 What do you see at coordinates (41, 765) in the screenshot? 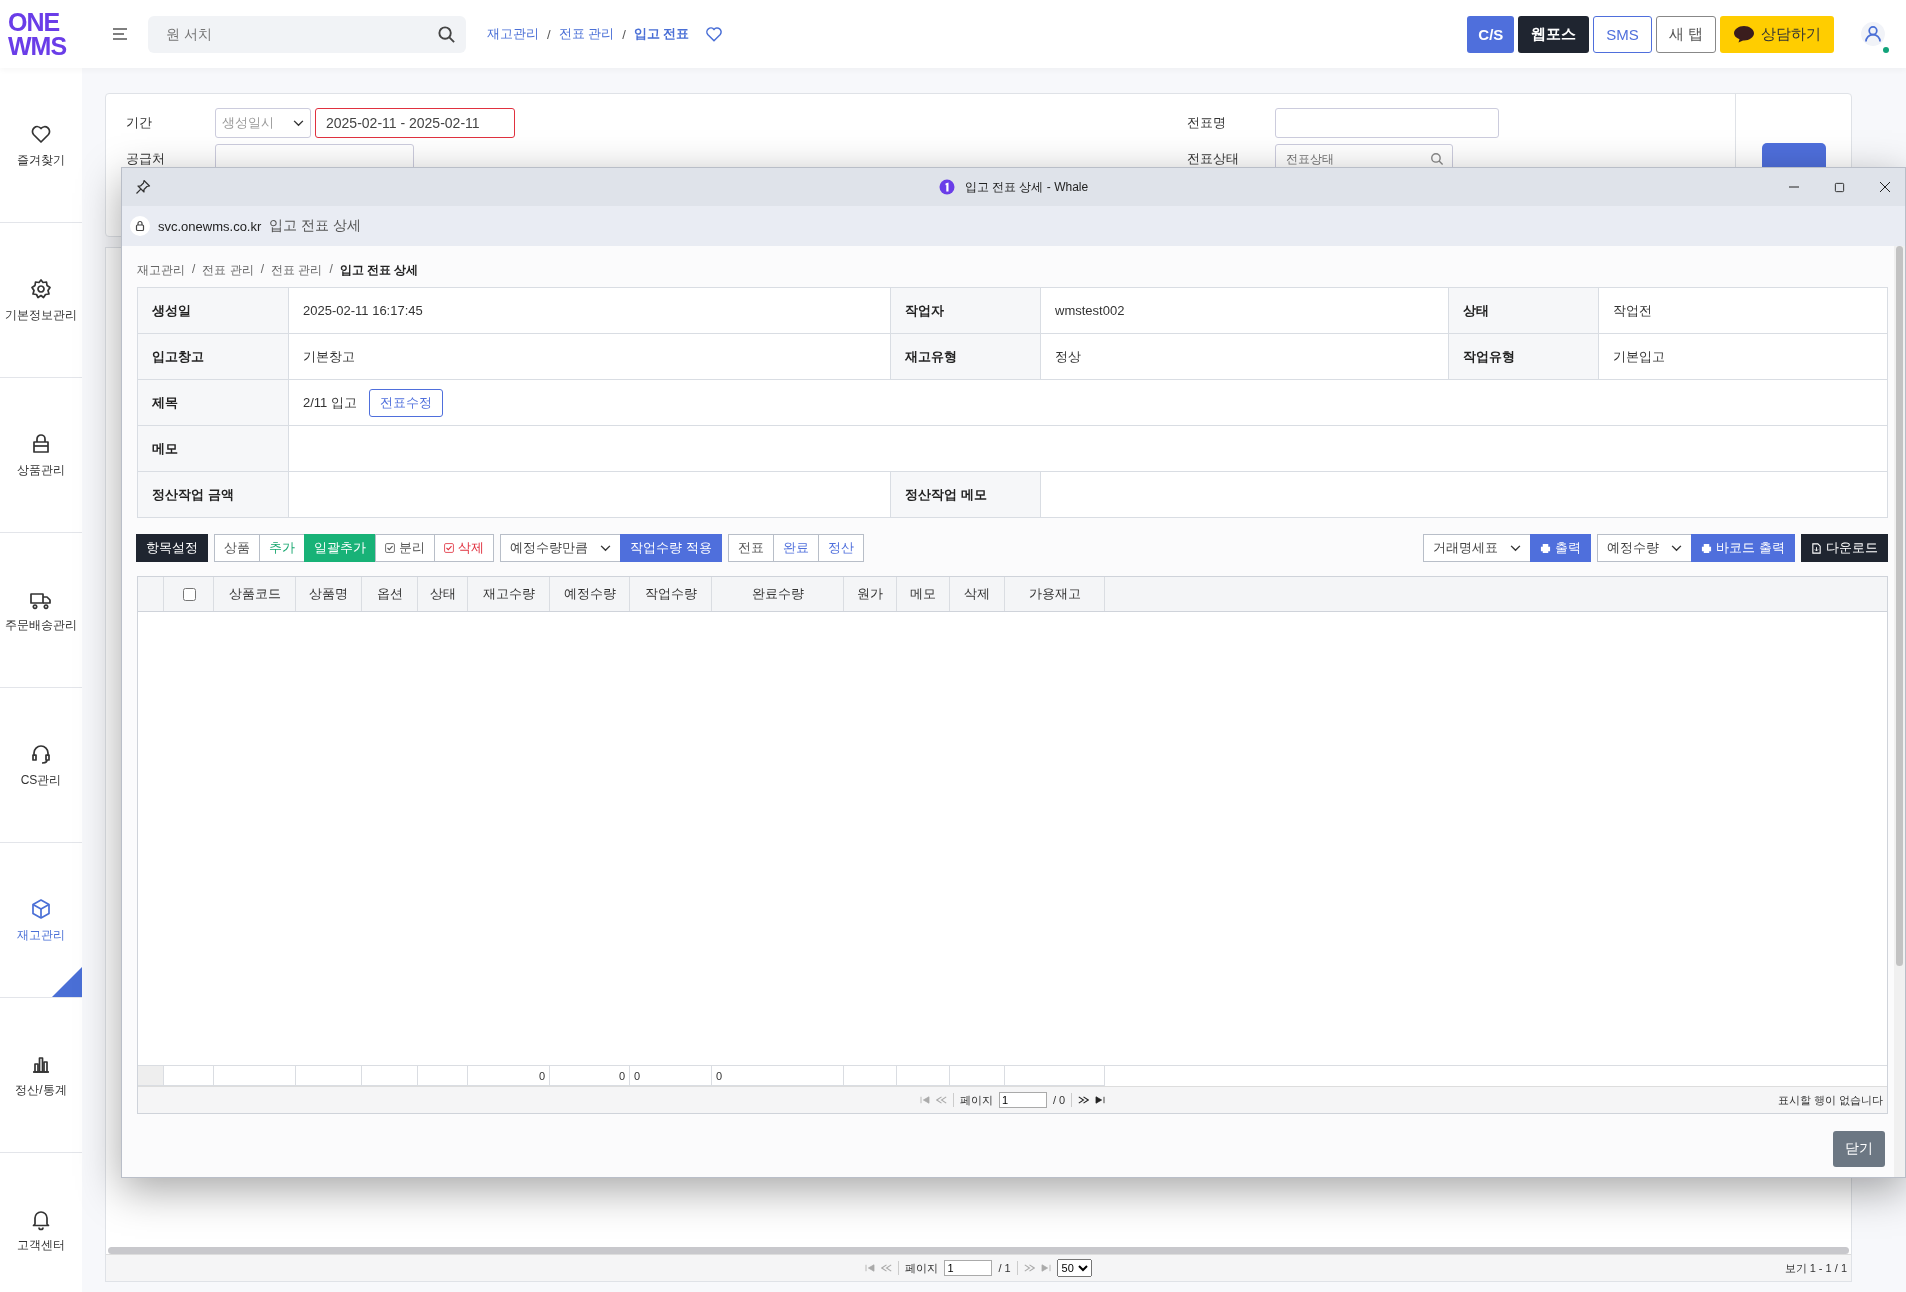
I see `sidebar-item: CS관리` at bounding box center [41, 765].